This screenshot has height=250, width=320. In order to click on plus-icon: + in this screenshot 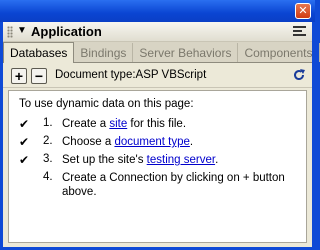, I will do `click(19, 76)`.